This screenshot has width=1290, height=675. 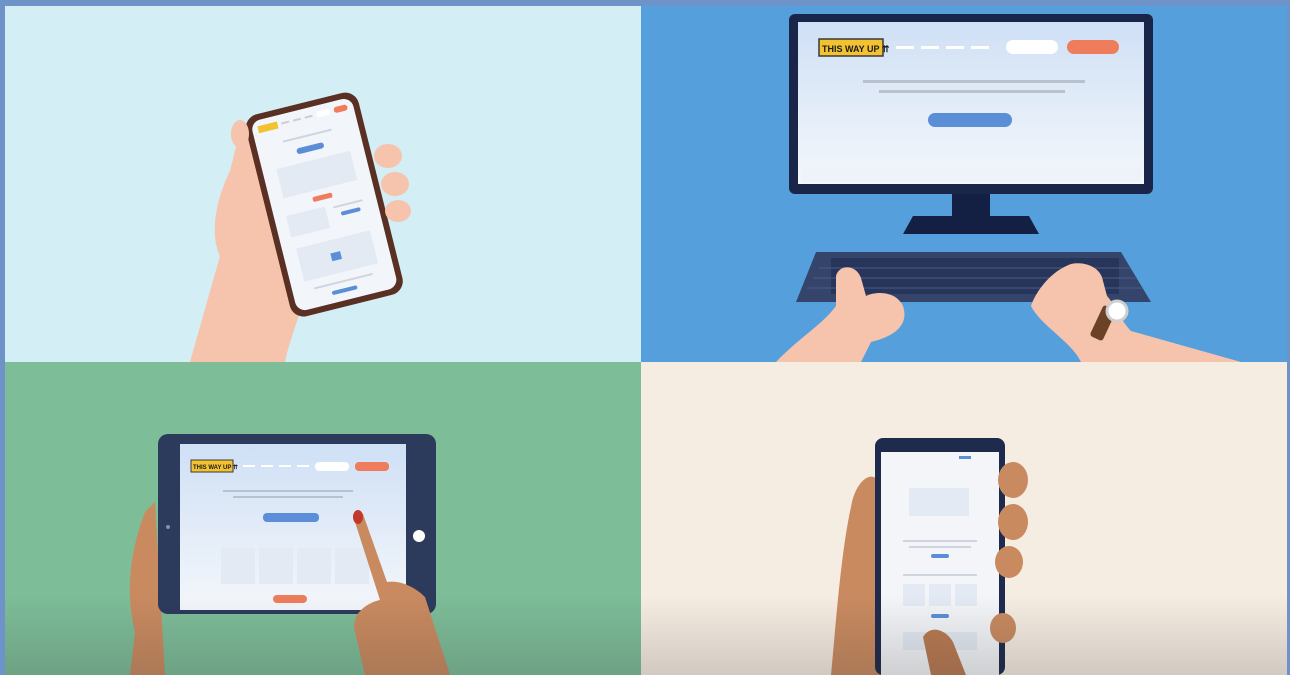 I want to click on tablet-camera, so click(x=168, y=527).